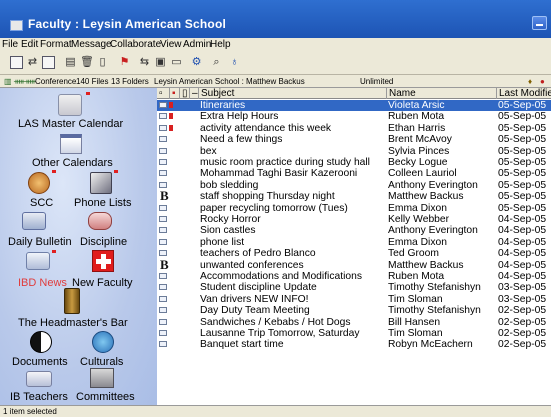 The height and width of the screenshot is (417, 551). I want to click on type-column-icon: ▫, so click(163, 93).